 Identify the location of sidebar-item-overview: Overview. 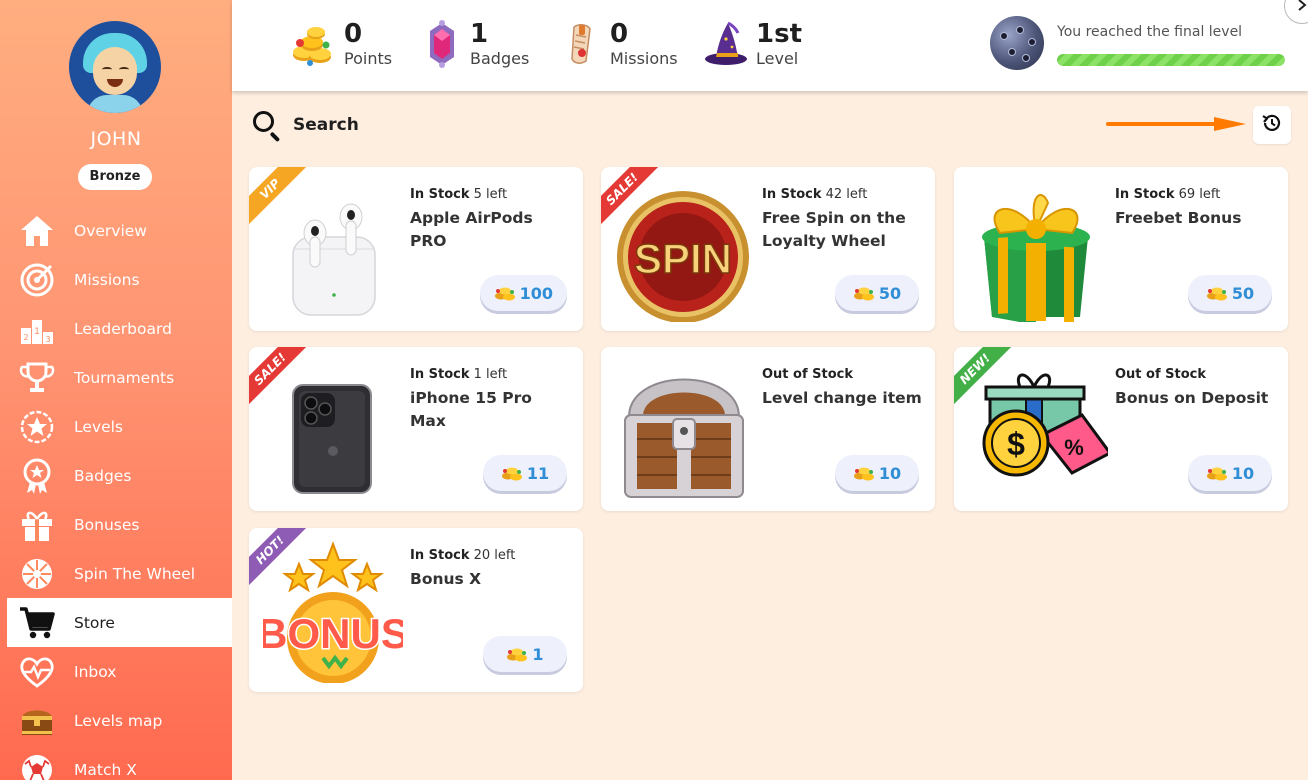
(119, 230).